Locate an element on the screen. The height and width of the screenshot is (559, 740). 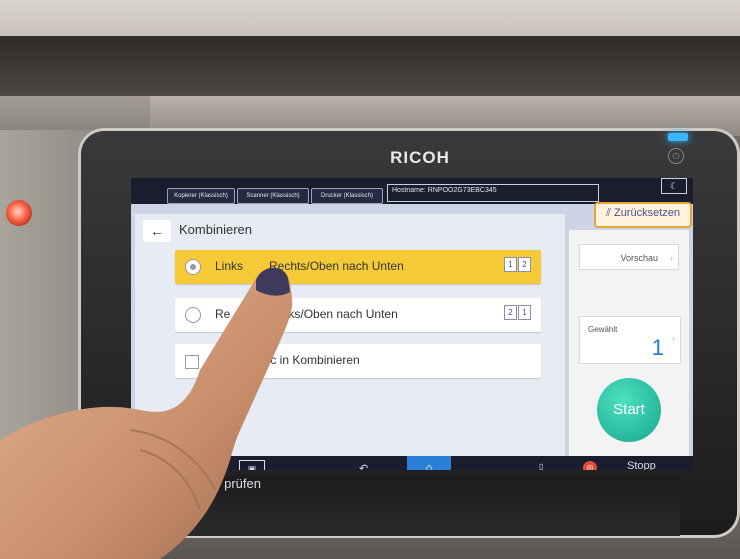
tab-copier: Kopierer (Klassisch) is located at coordinates (201, 196).